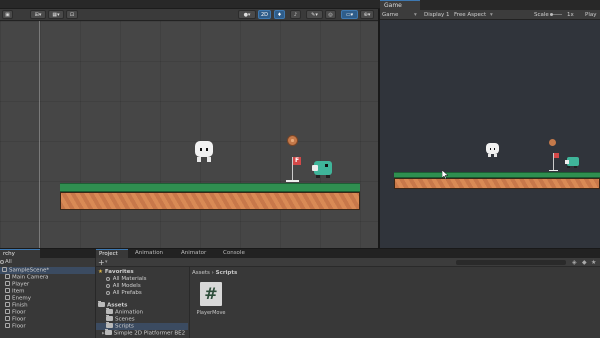  What do you see at coordinates (552, 142) in the screenshot?
I see `game-coin-sprite` at bounding box center [552, 142].